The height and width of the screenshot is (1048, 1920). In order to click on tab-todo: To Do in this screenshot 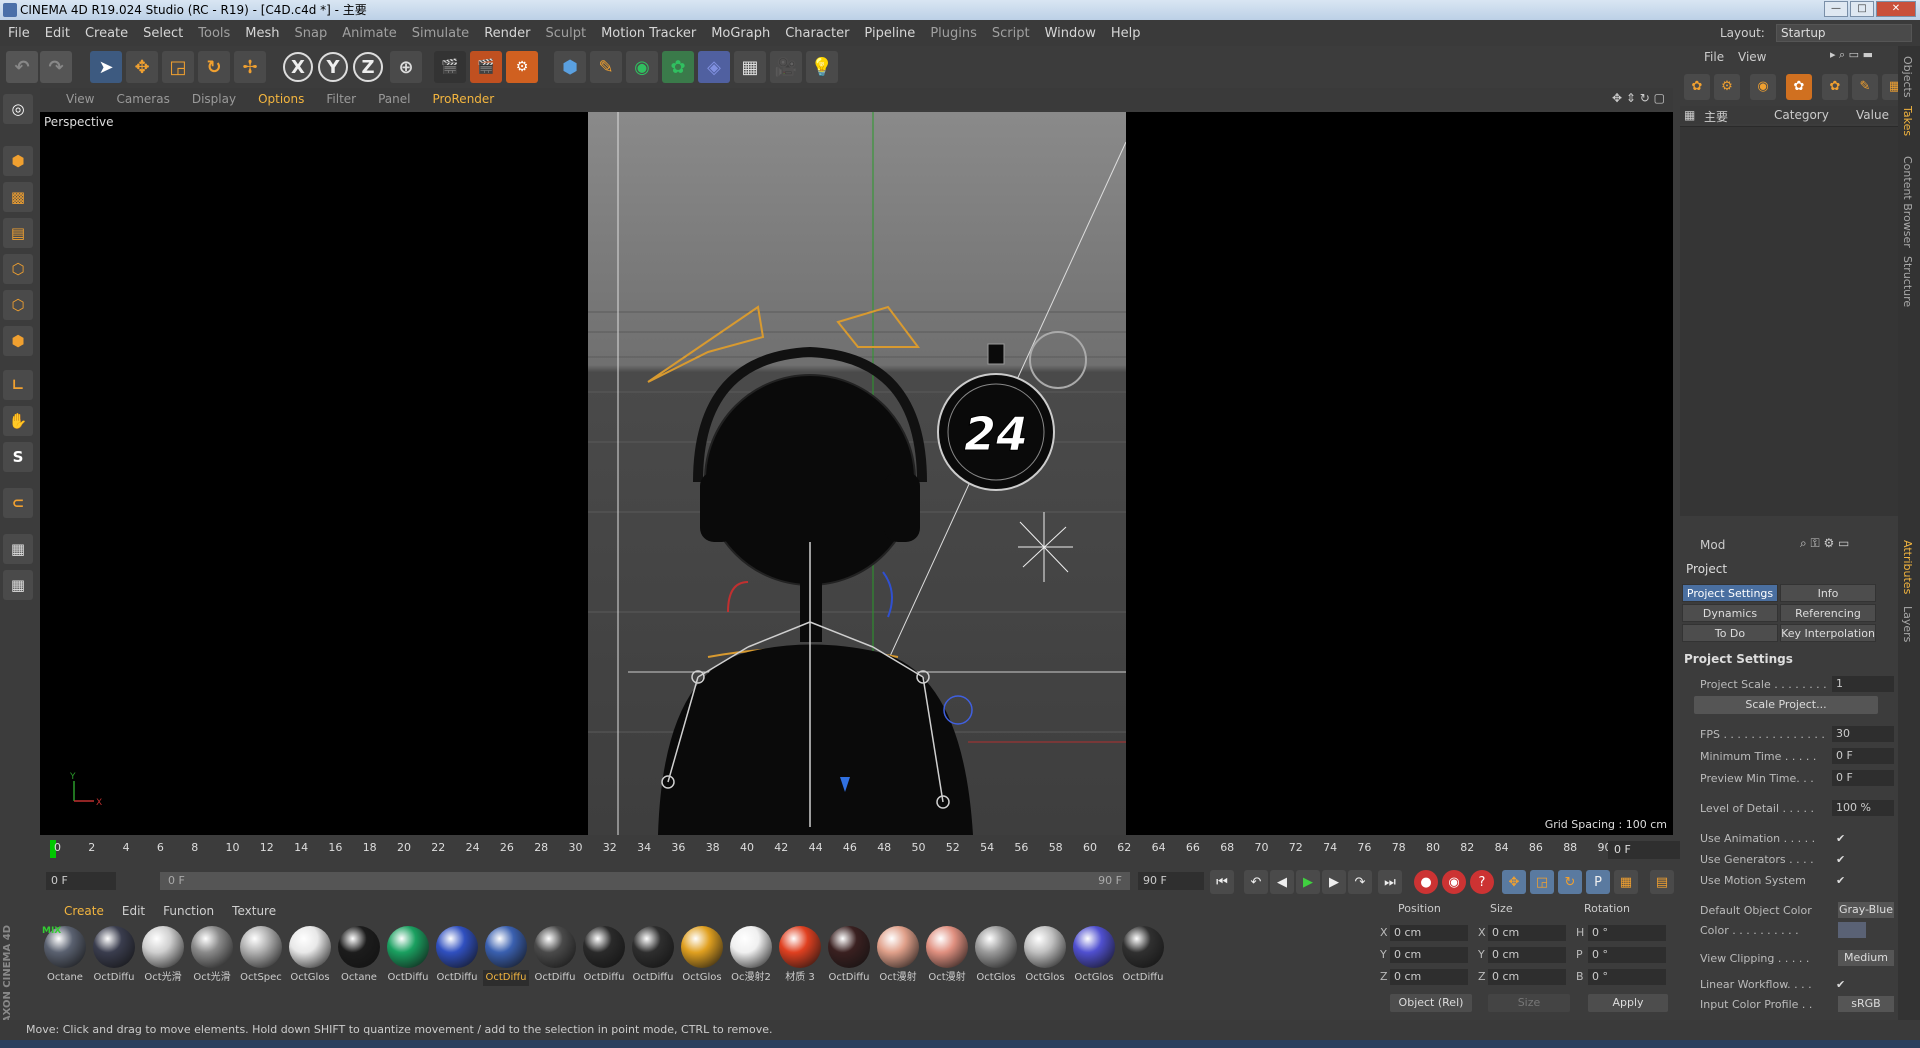, I will do `click(1730, 633)`.